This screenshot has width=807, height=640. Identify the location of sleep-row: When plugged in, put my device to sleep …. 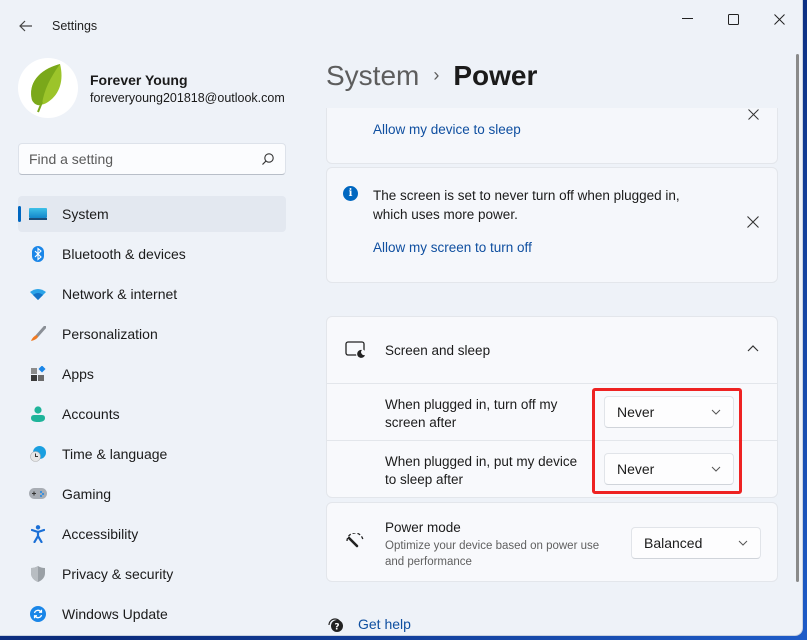
(552, 469).